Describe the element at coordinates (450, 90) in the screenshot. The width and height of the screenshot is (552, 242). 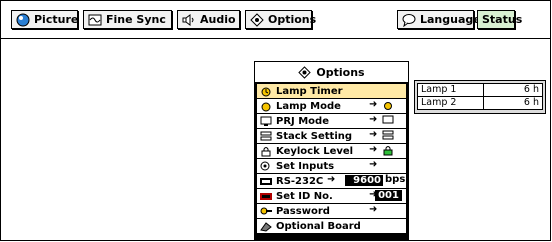
I see `lamp-name: Lamp 1` at that location.